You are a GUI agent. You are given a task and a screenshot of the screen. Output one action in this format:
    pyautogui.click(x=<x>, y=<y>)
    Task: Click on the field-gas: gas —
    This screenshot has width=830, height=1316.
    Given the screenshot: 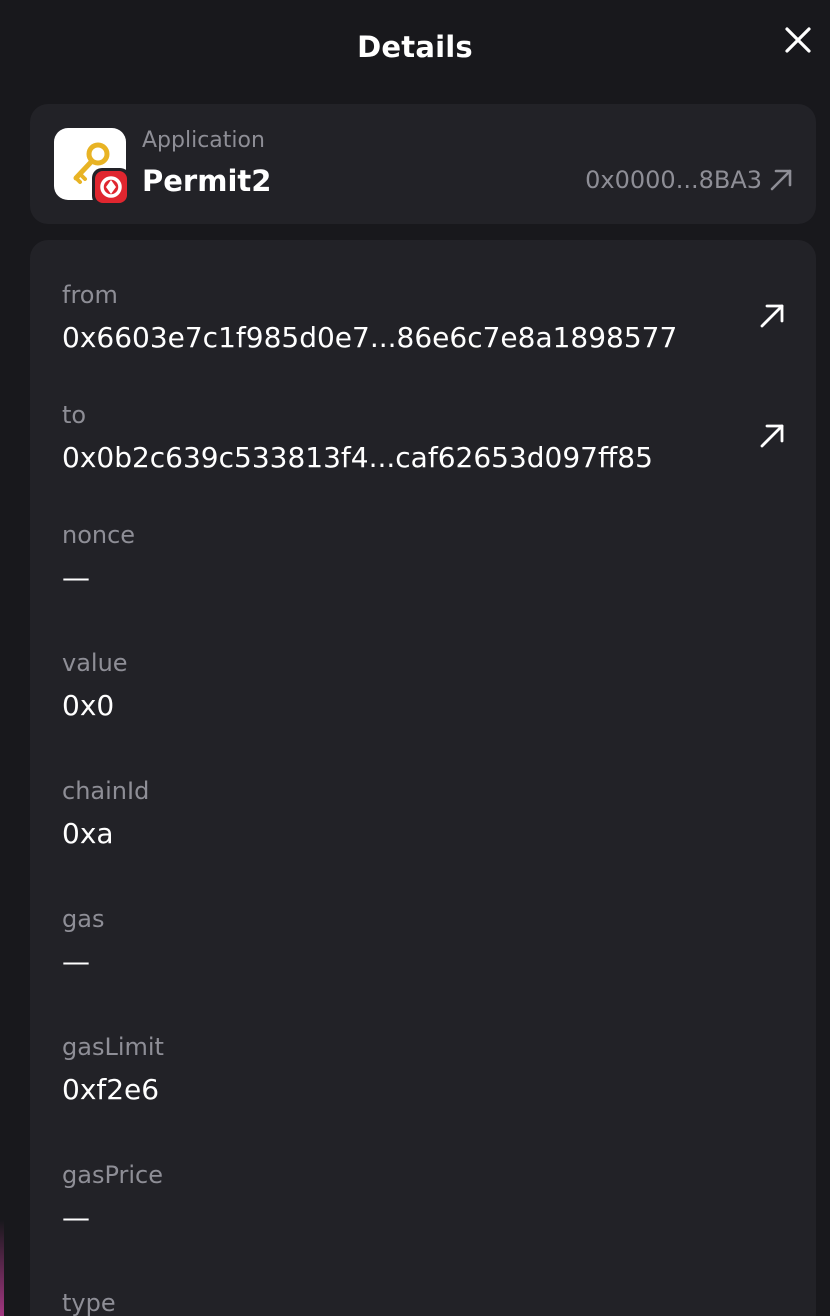 What is the action you would take?
    pyautogui.click(x=425, y=942)
    